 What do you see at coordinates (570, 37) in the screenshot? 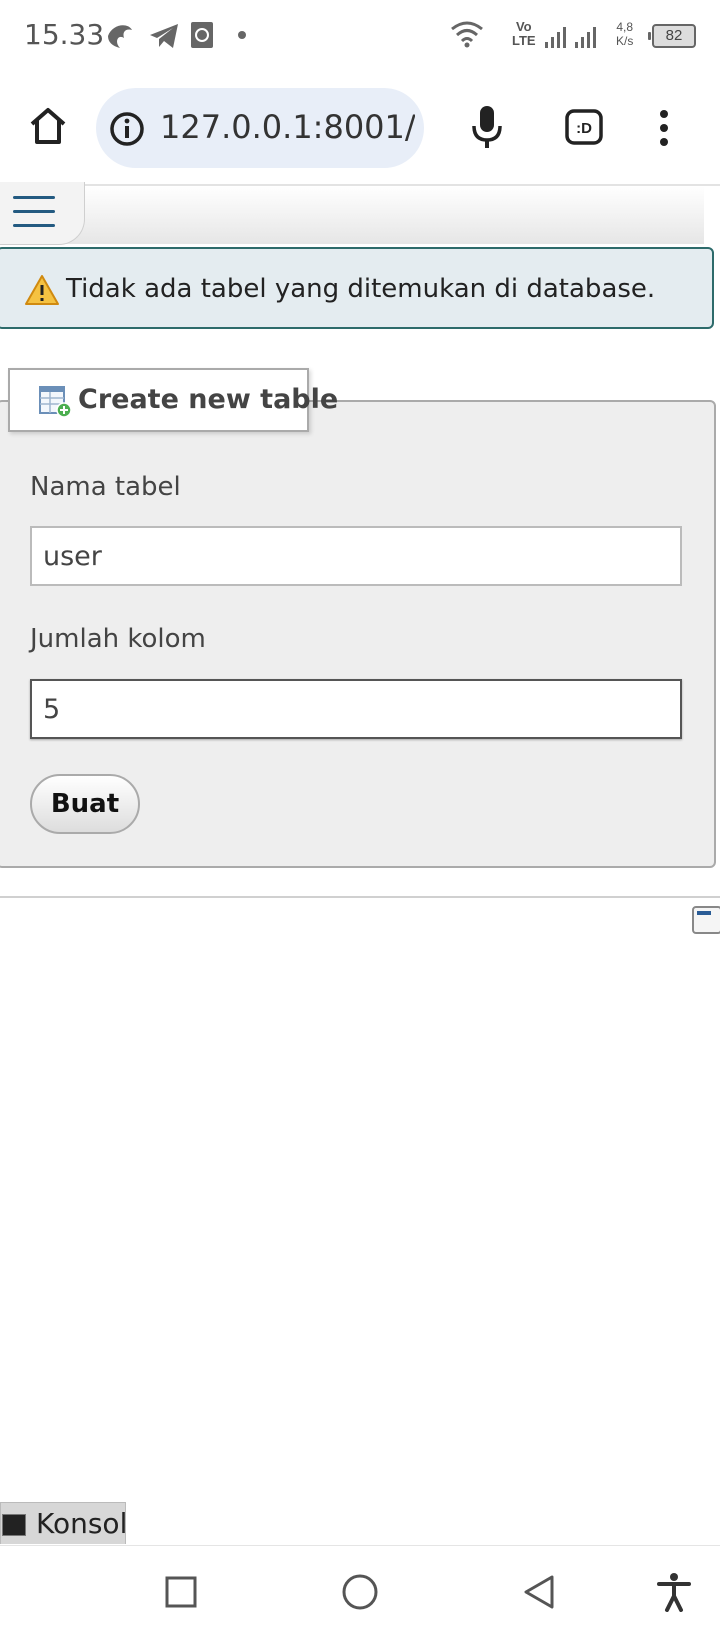
I see `signal-strength-icon` at bounding box center [570, 37].